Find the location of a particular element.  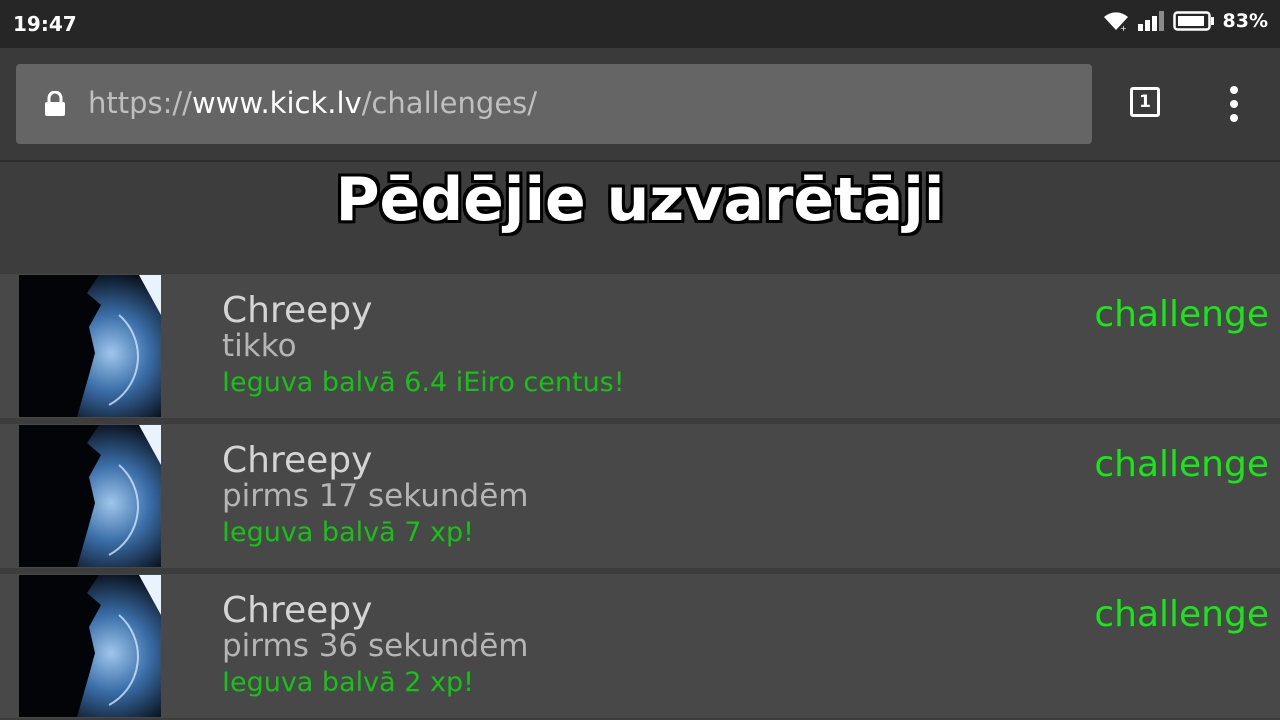

url-text: https://www.kick.lv/challenges/ is located at coordinates (312, 103).